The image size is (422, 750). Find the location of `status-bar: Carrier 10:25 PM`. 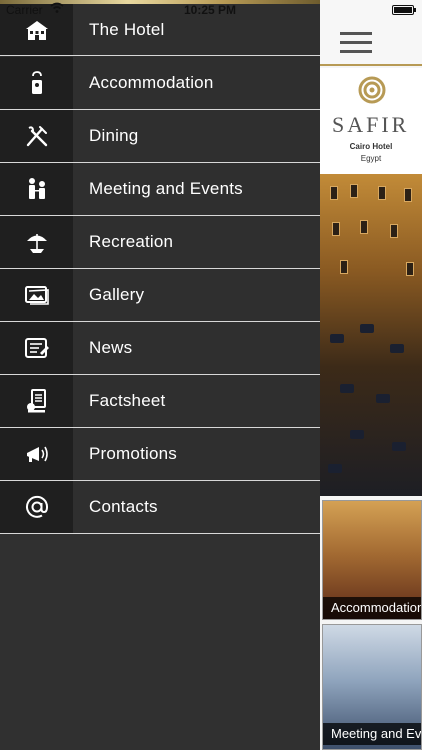

status-bar: Carrier 10:25 PM is located at coordinates (211, 10).